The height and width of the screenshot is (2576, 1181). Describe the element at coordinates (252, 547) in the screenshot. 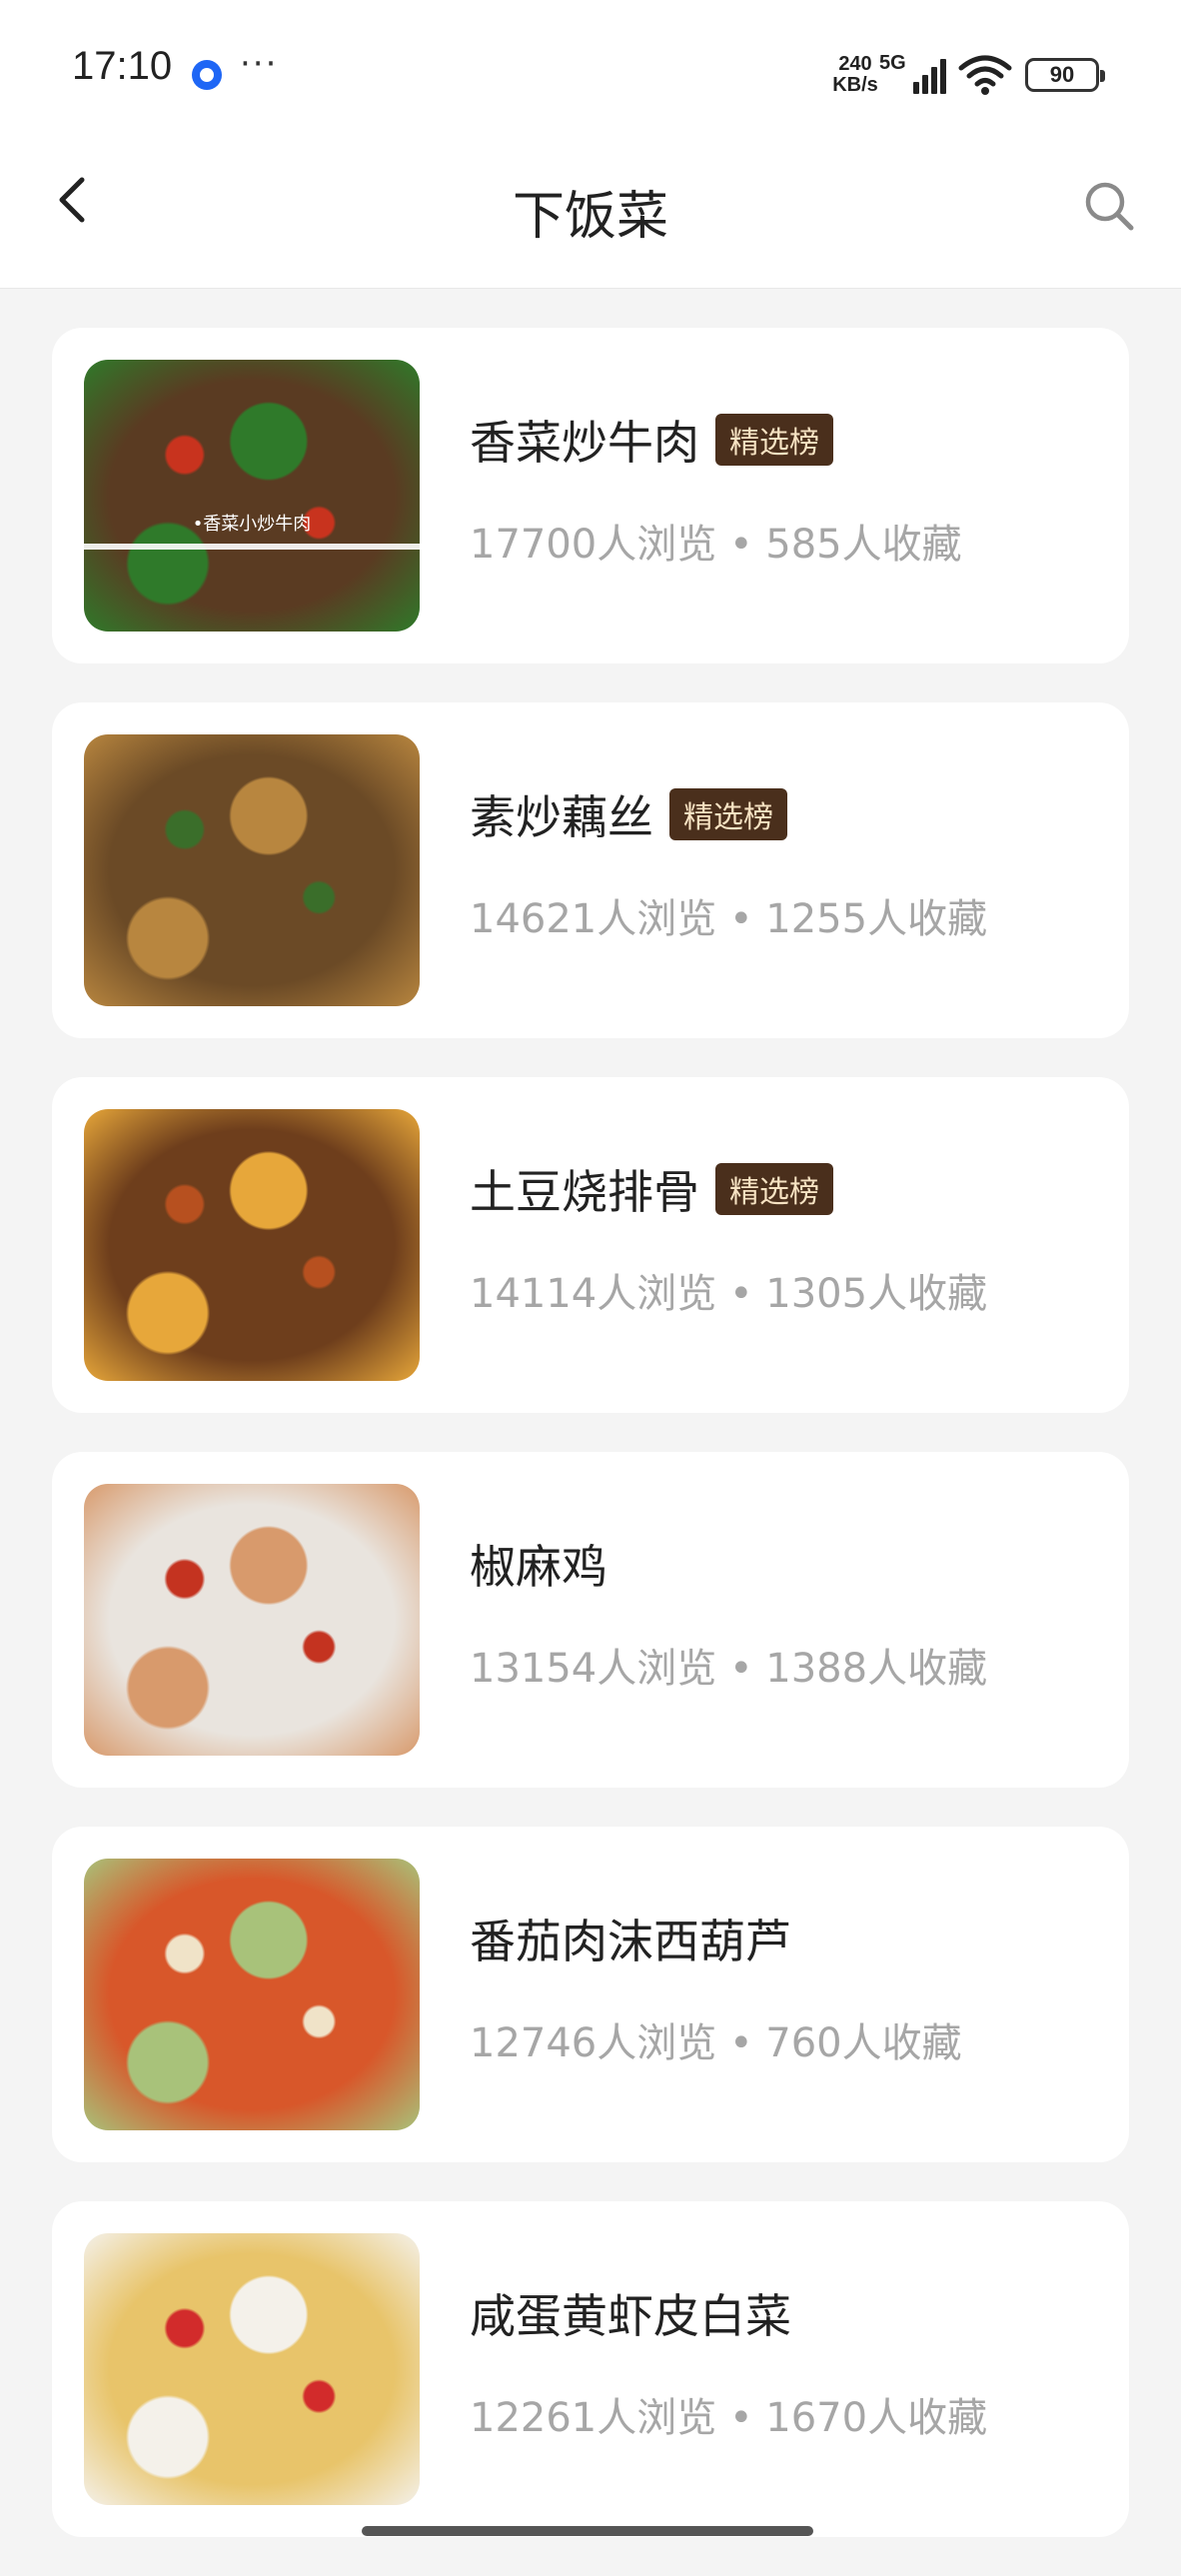

I see `thumbnail-divider` at that location.